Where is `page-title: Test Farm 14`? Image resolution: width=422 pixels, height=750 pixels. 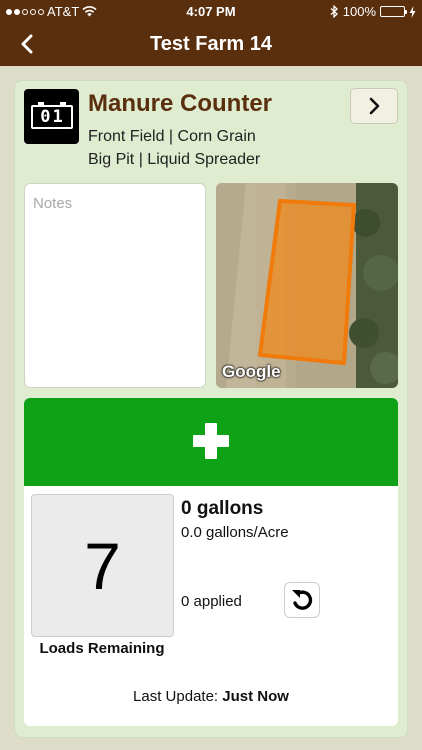 page-title: Test Farm 14 is located at coordinates (211, 44).